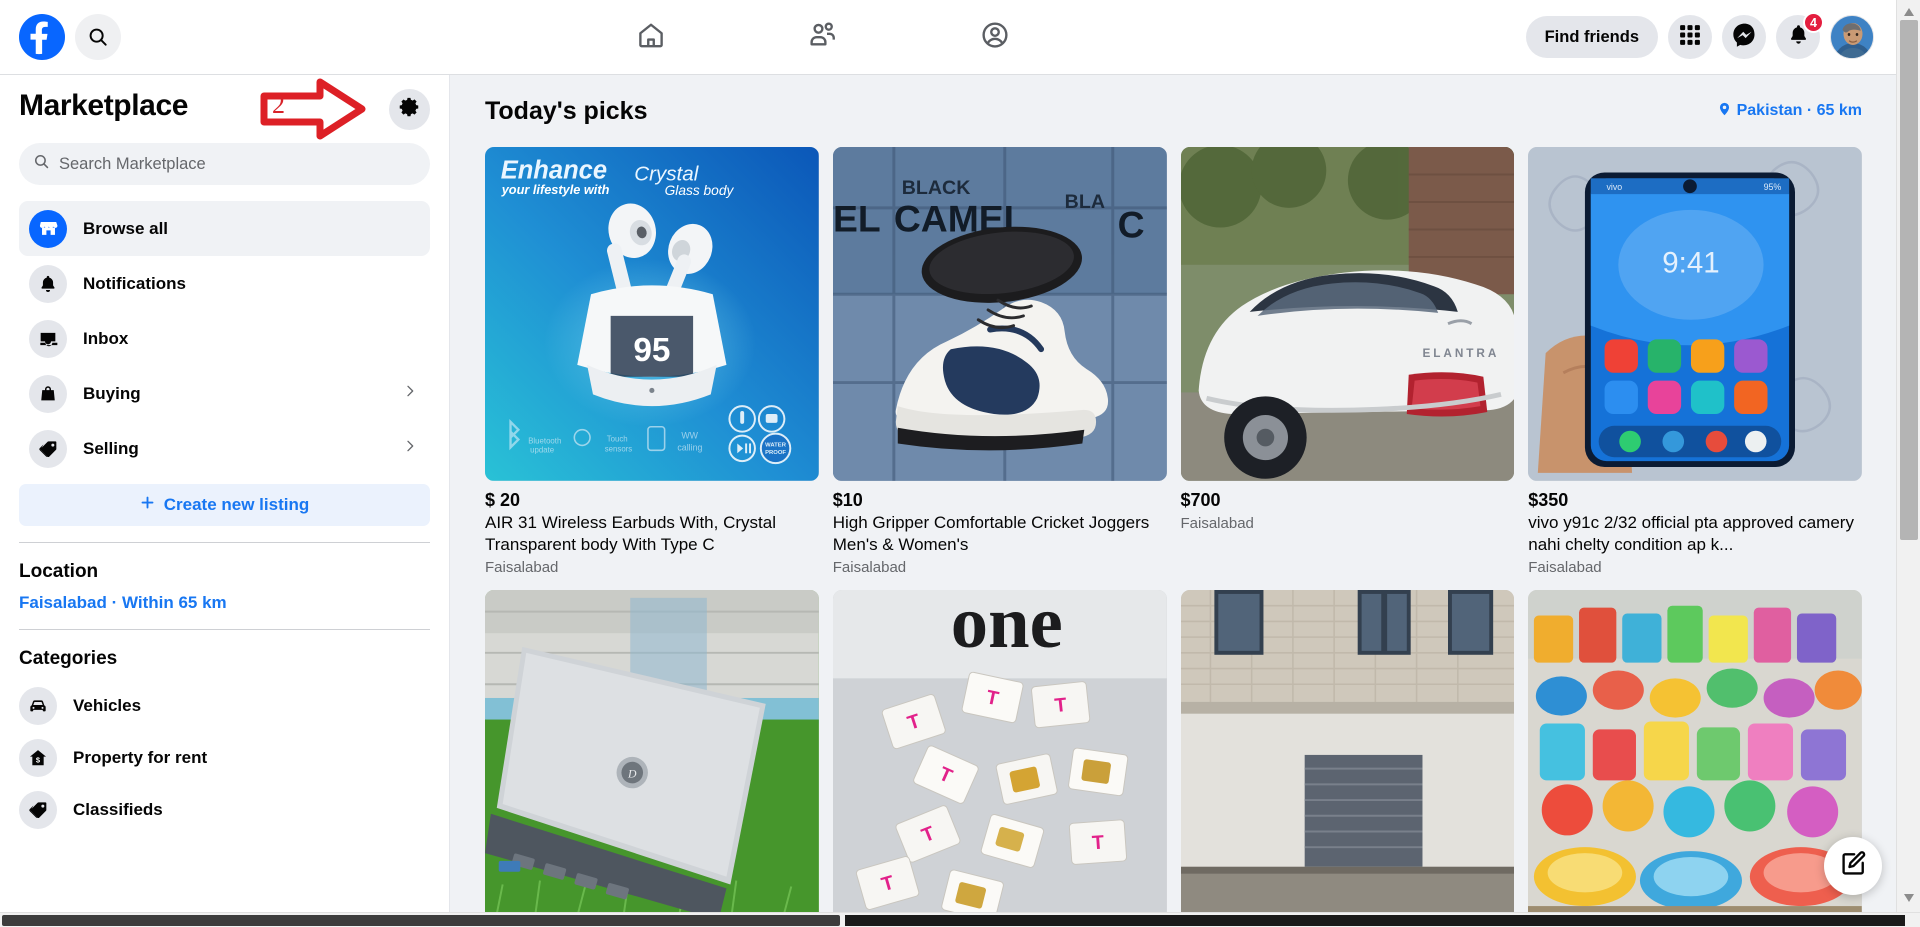 The width and height of the screenshot is (1920, 927). Describe the element at coordinates (1909, 899) in the screenshot. I see `scroll-down-arrow-icon` at that location.